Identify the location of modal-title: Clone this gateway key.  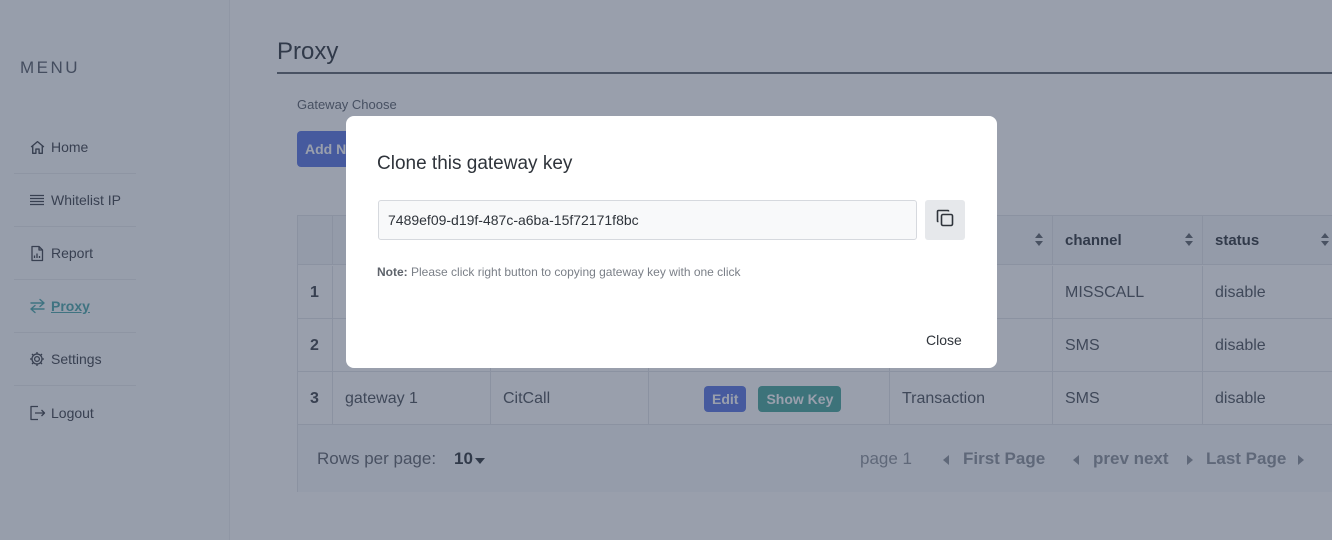
(475, 163).